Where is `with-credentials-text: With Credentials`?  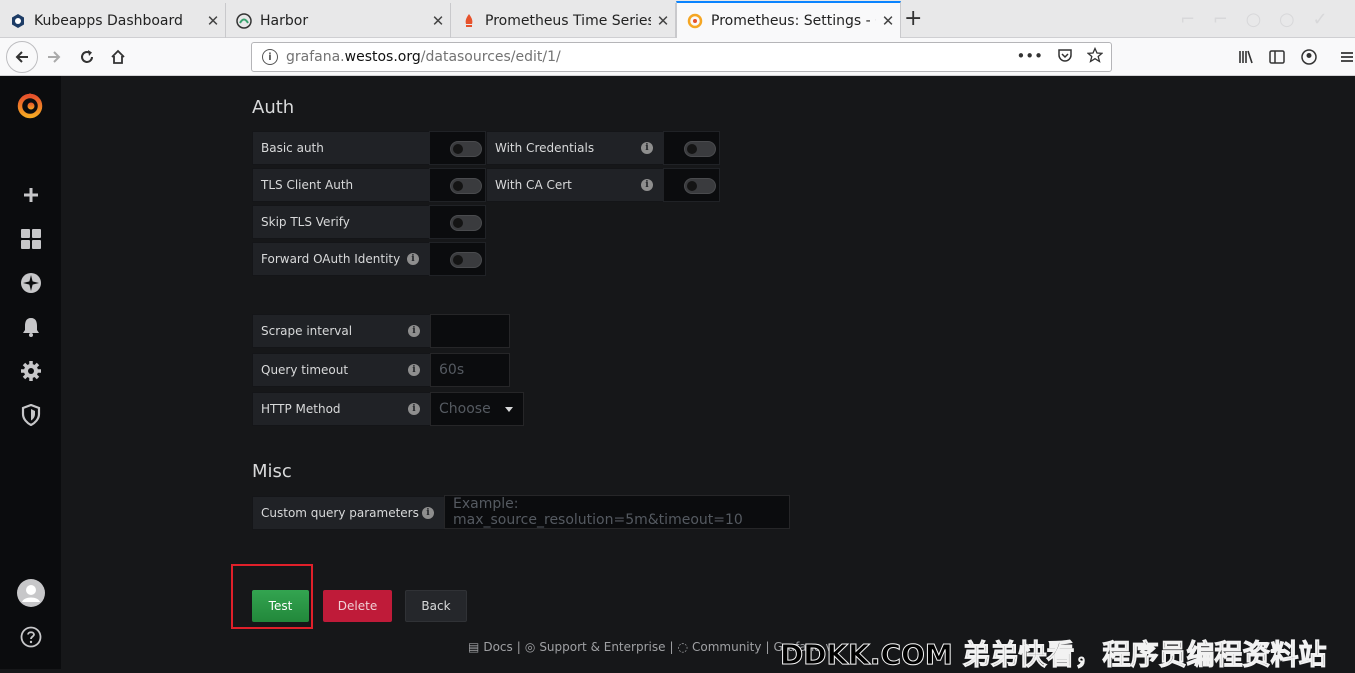
with-credentials-text: With Credentials is located at coordinates (545, 148).